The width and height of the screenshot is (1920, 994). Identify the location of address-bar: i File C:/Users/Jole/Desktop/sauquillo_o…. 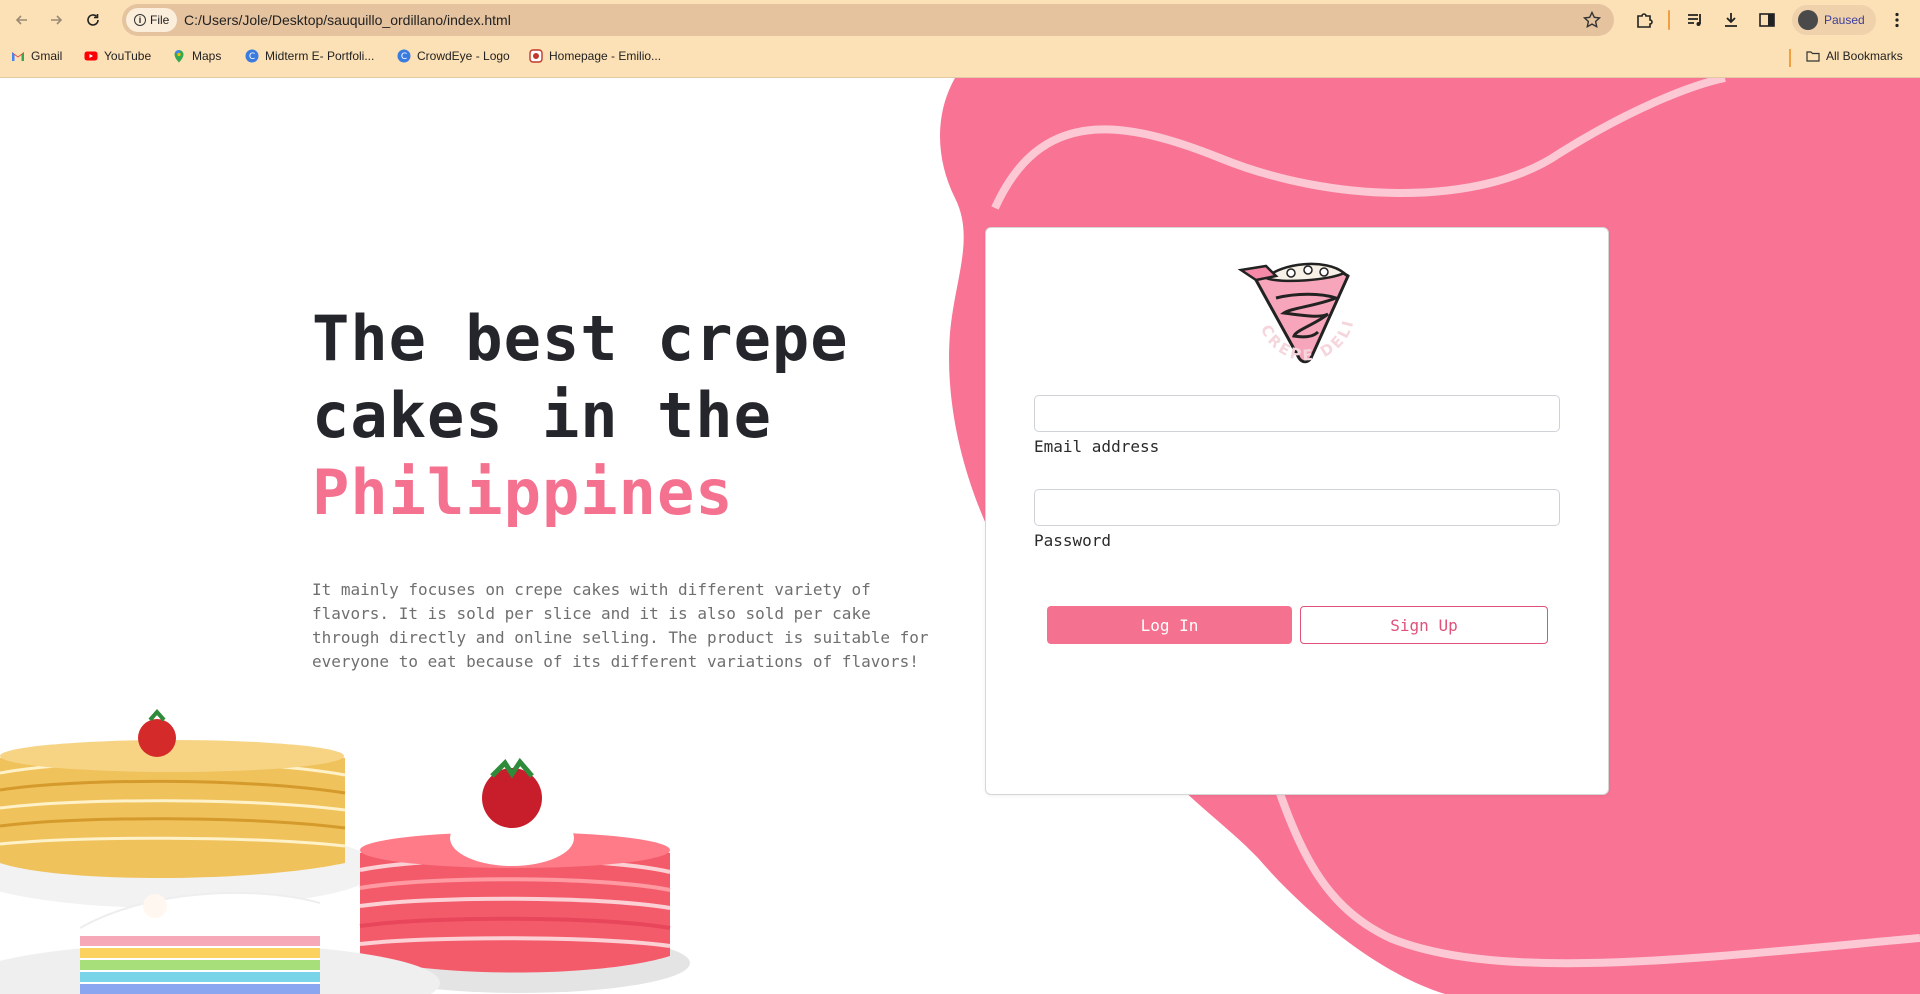
(868, 20).